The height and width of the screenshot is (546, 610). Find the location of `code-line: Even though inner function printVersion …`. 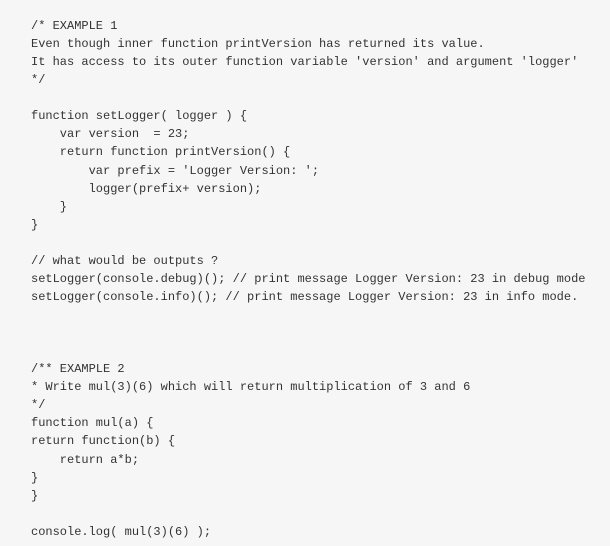

code-line: Even though inner function printVersion … is located at coordinates (258, 44).